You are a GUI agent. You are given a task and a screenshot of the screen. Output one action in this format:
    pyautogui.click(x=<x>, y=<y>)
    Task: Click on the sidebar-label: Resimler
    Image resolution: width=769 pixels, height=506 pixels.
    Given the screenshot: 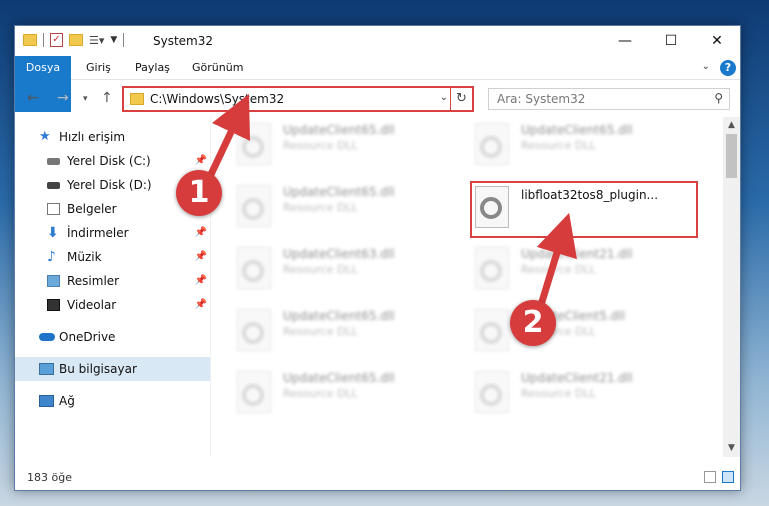 What is the action you would take?
    pyautogui.click(x=93, y=281)
    